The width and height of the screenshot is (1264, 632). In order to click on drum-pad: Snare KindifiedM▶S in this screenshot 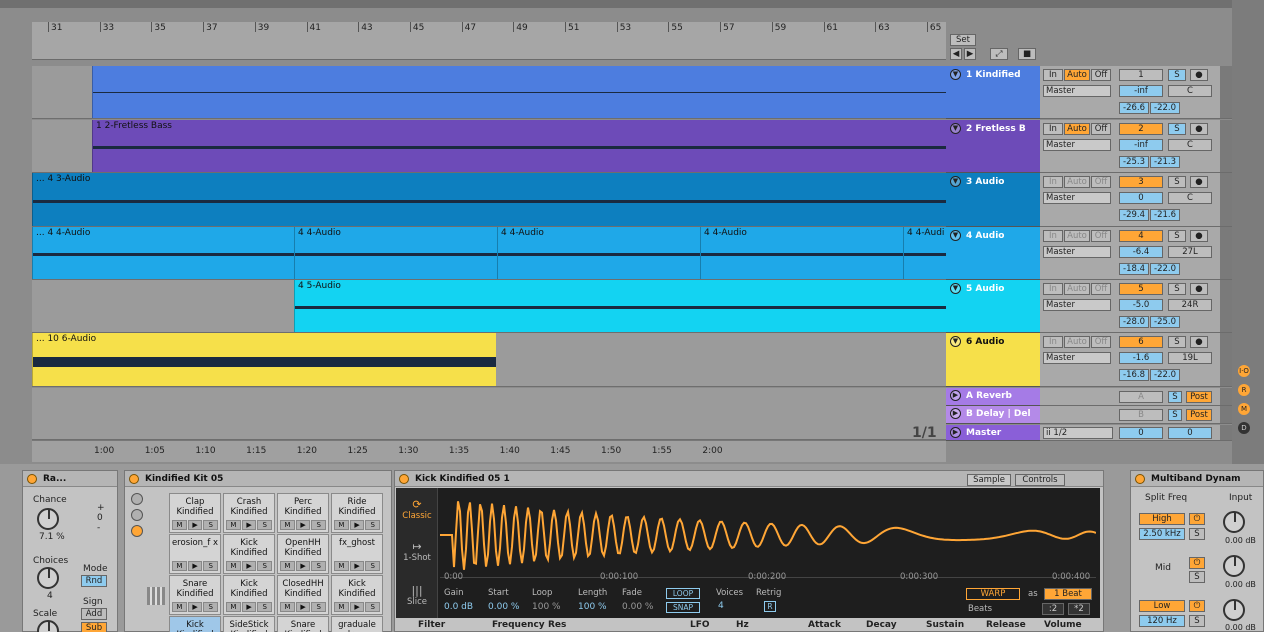, I will do `click(303, 624)`.